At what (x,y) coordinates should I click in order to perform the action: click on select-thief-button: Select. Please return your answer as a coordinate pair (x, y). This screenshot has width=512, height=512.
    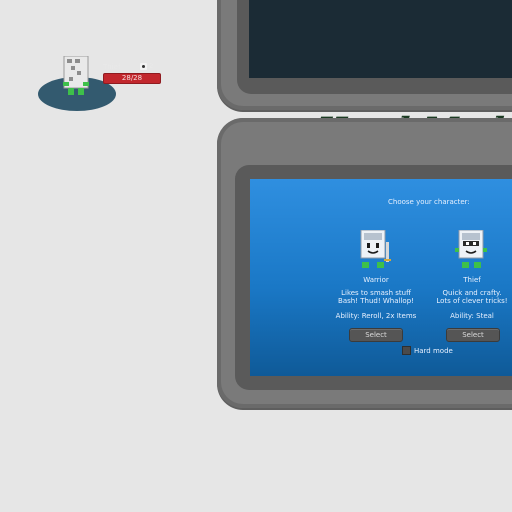
    Looking at the image, I should click on (473, 335).